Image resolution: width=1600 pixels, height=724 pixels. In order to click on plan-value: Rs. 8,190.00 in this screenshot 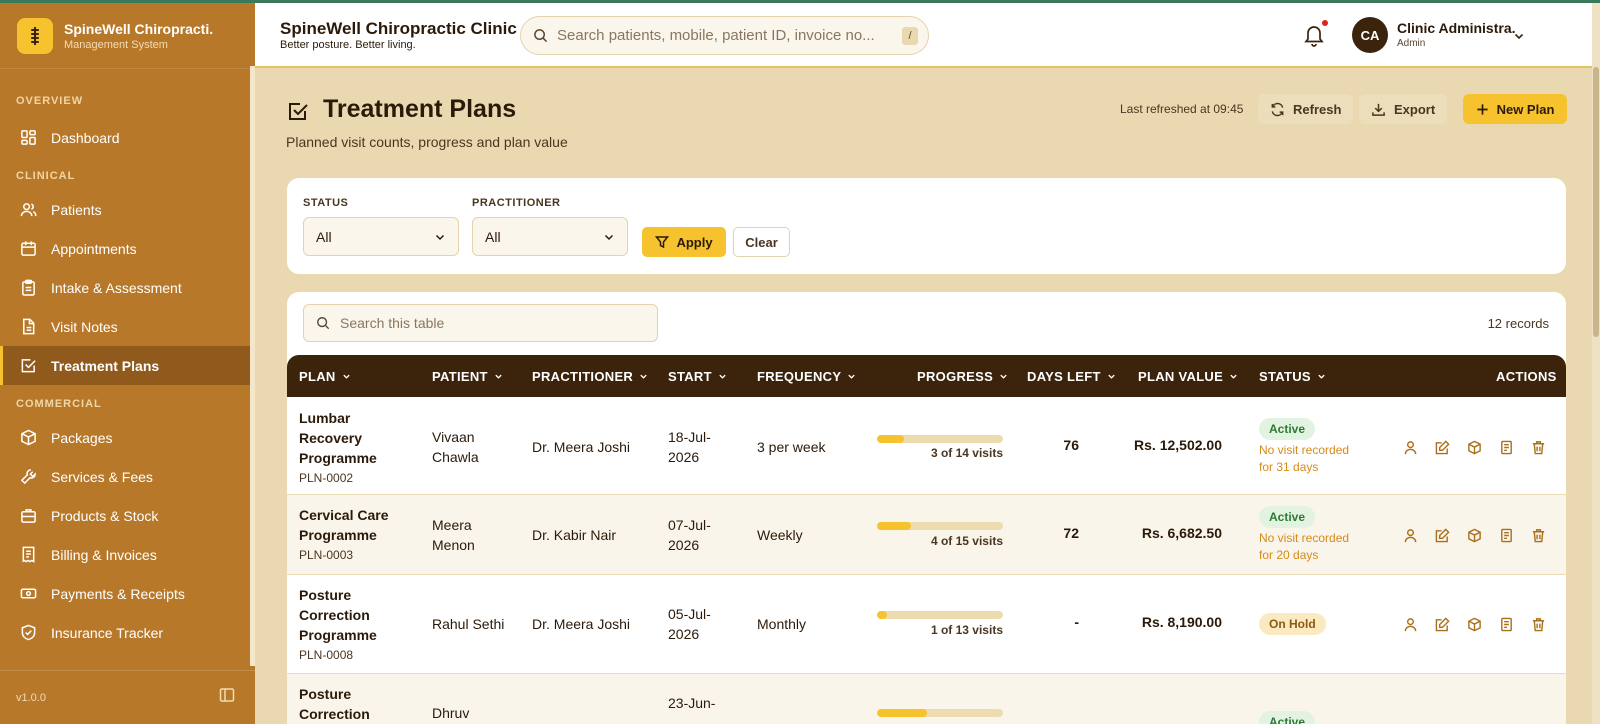, I will do `click(1181, 622)`.